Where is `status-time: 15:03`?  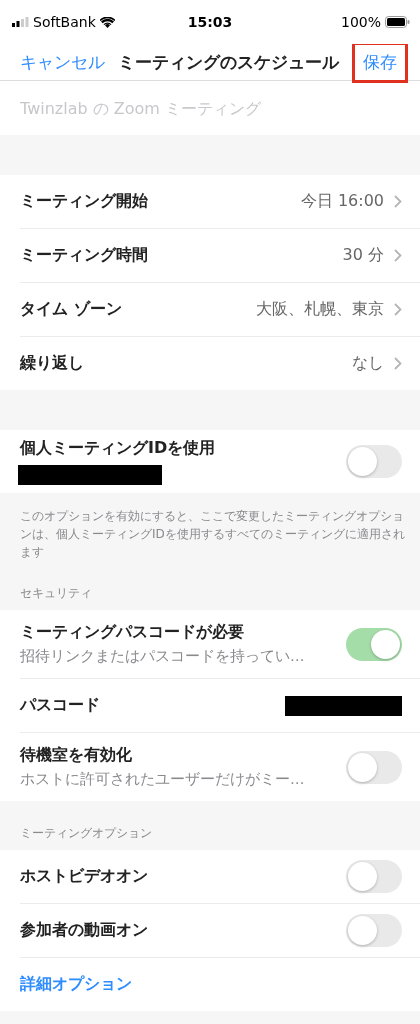 status-time: 15:03 is located at coordinates (210, 22).